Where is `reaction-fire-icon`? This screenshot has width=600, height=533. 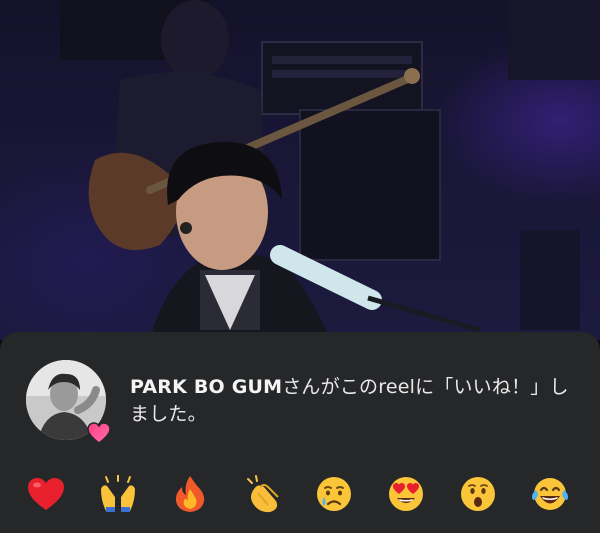
reaction-fire-icon is located at coordinates (190, 494).